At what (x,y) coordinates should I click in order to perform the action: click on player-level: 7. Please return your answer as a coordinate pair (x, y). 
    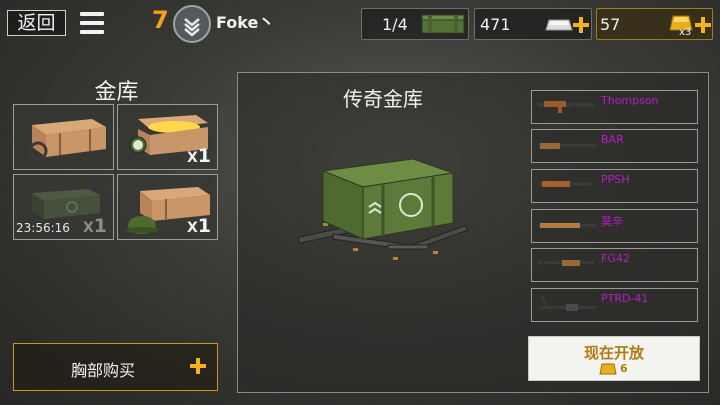
    Looking at the image, I should click on (160, 20).